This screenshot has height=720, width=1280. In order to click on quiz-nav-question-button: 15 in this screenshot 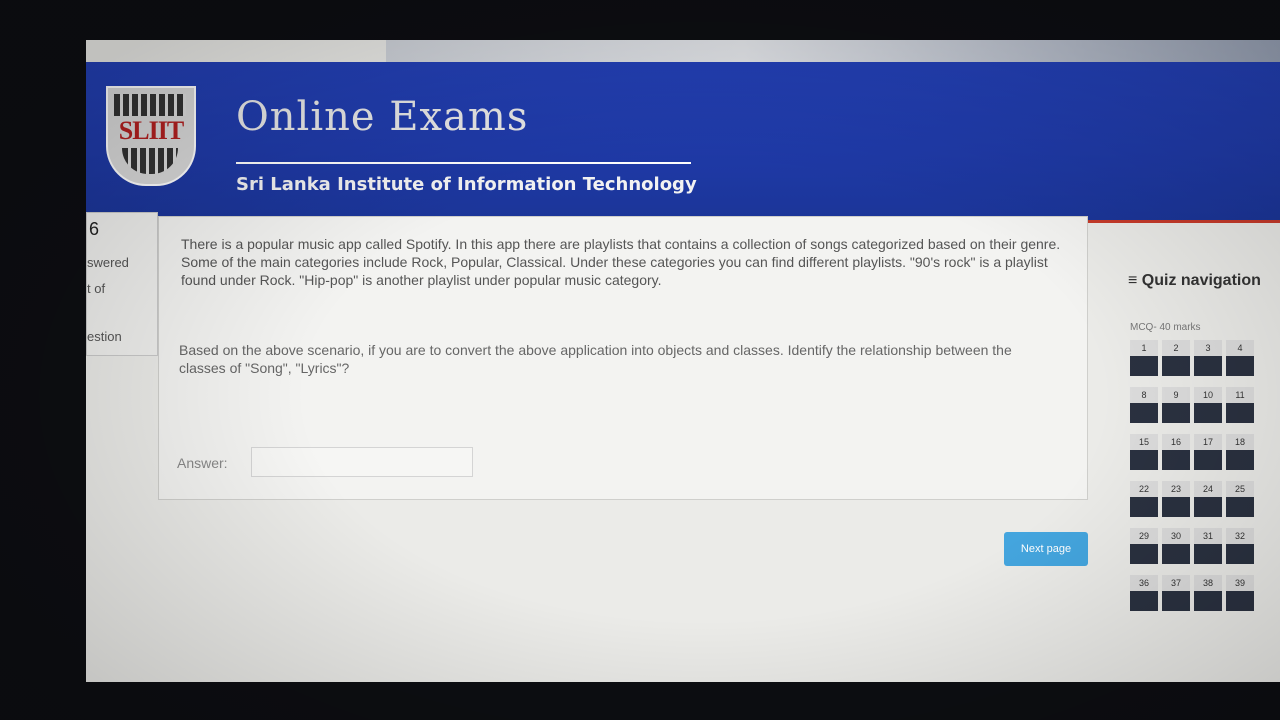, I will do `click(1144, 452)`.